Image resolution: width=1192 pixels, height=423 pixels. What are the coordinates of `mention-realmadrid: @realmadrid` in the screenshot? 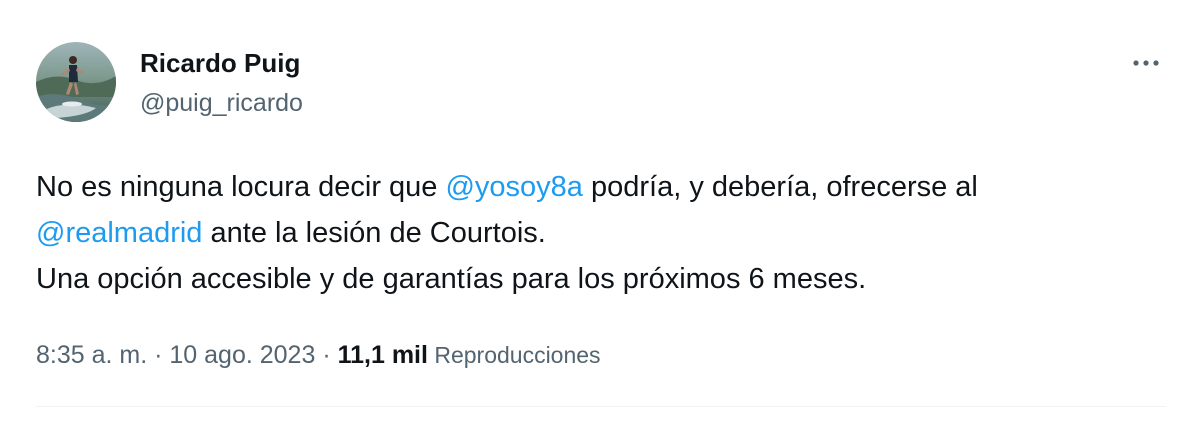 It's located at (119, 233).